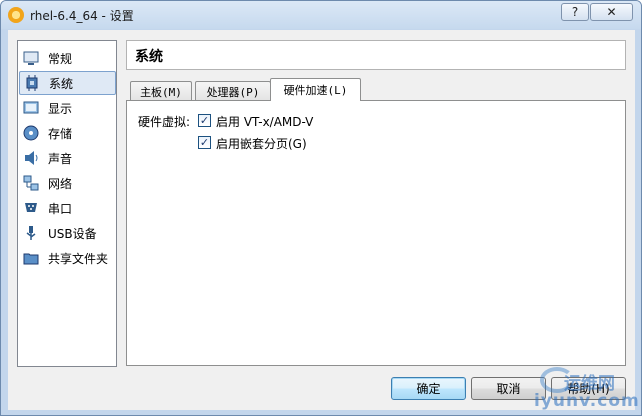 This screenshot has width=642, height=416. I want to click on title-help-button: ?, so click(575, 12).